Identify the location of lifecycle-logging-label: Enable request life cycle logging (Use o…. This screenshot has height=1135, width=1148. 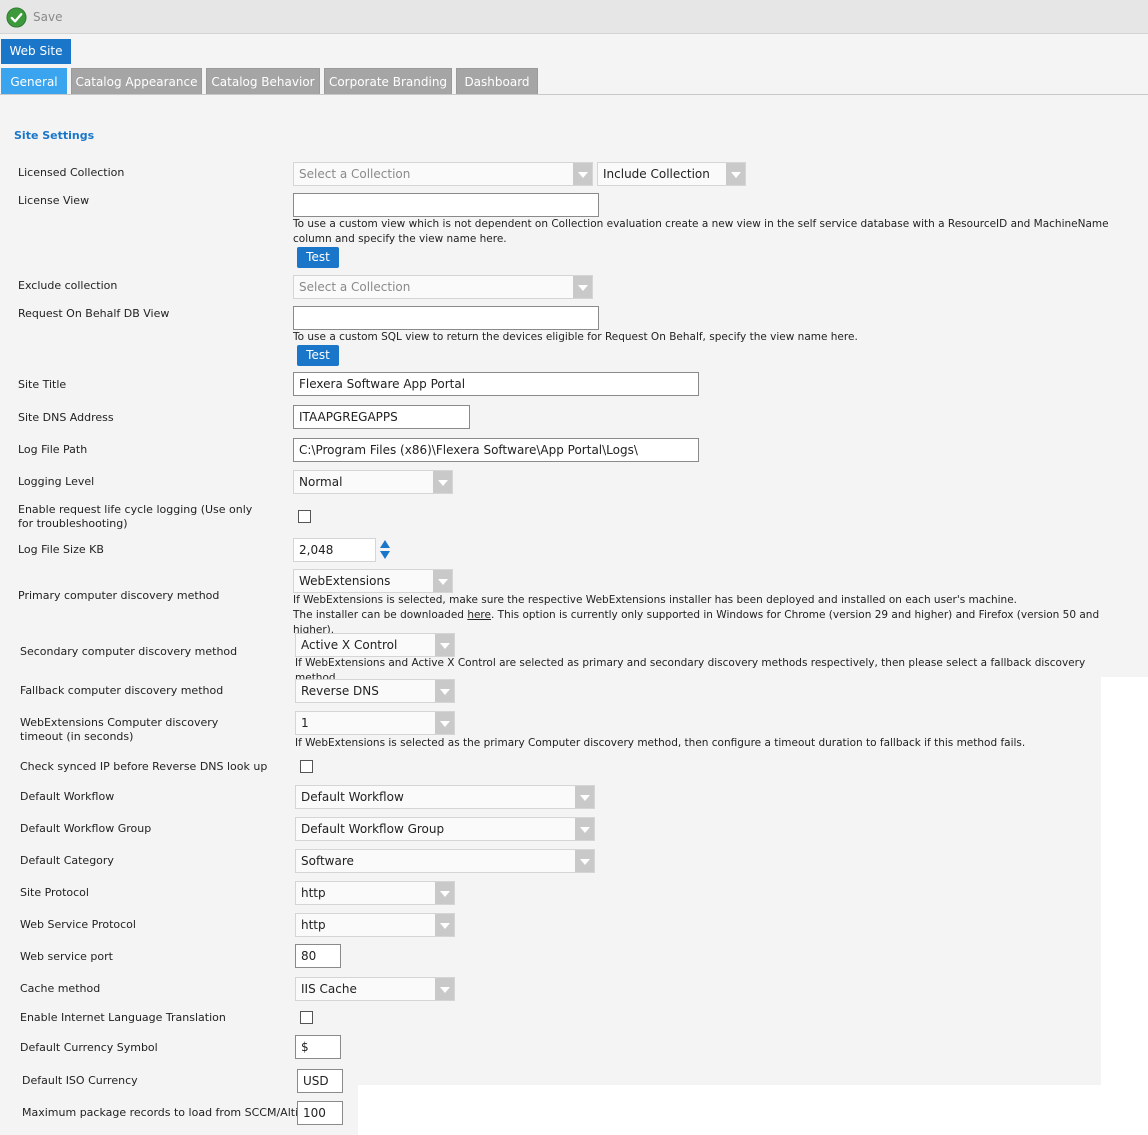
(135, 516).